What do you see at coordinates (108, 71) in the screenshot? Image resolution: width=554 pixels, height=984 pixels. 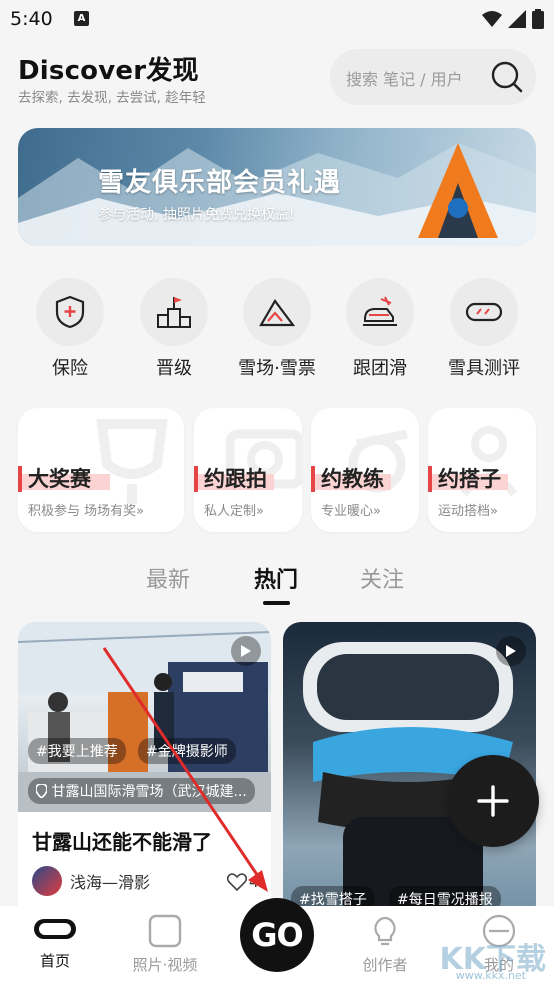 I see `page-title: Discover发现` at bounding box center [108, 71].